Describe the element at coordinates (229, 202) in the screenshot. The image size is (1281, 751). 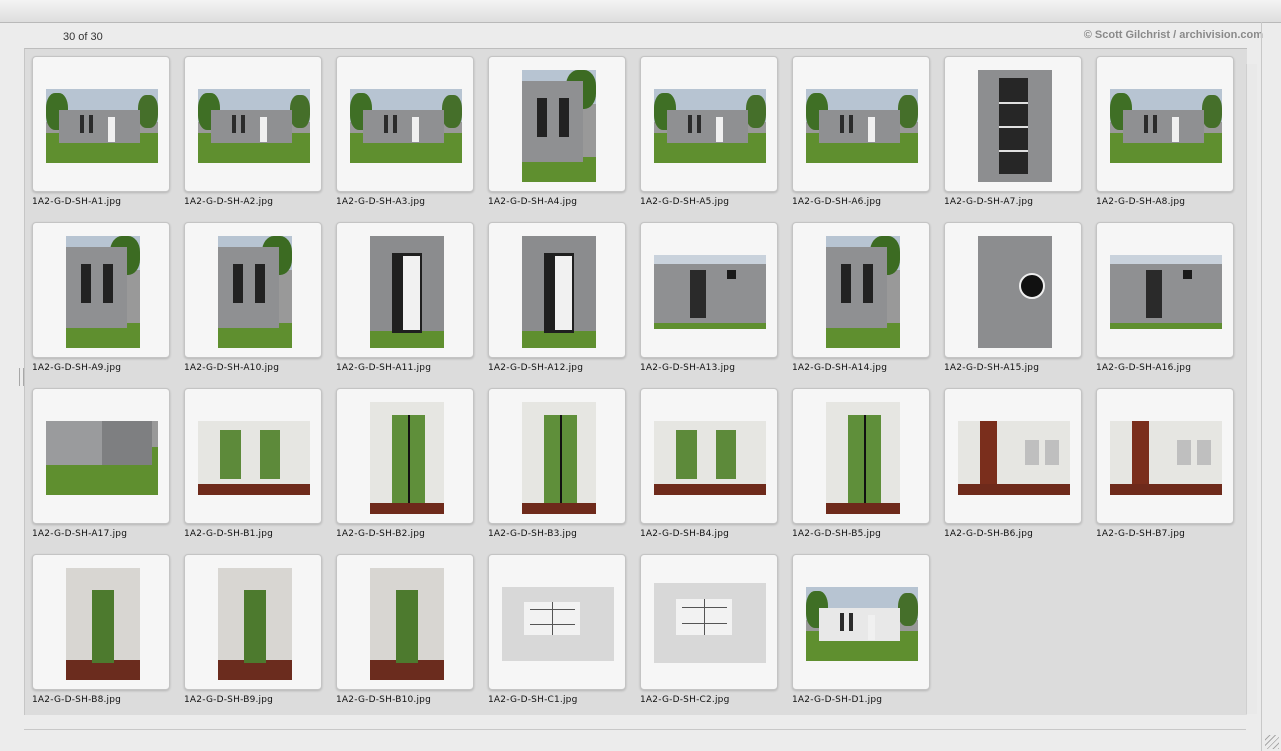
I see `filename-label: 1A2-G-D-SH-A2.jpg` at that location.